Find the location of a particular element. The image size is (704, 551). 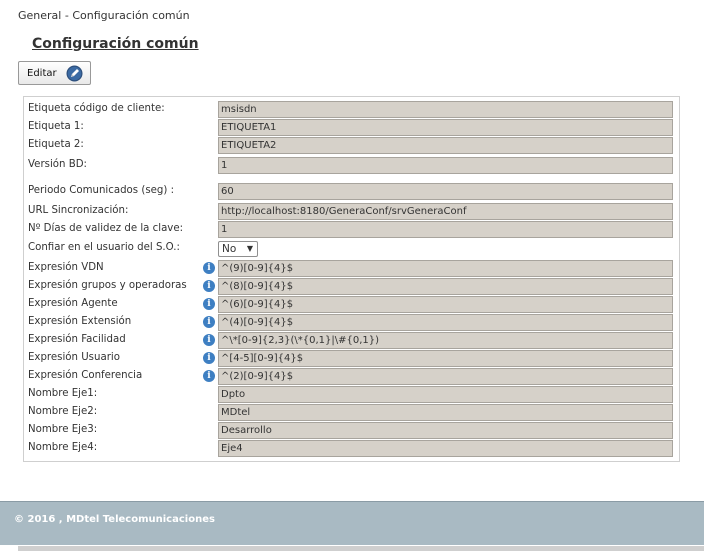

field-nombre-eje3: Desarrollo is located at coordinates (445, 430).